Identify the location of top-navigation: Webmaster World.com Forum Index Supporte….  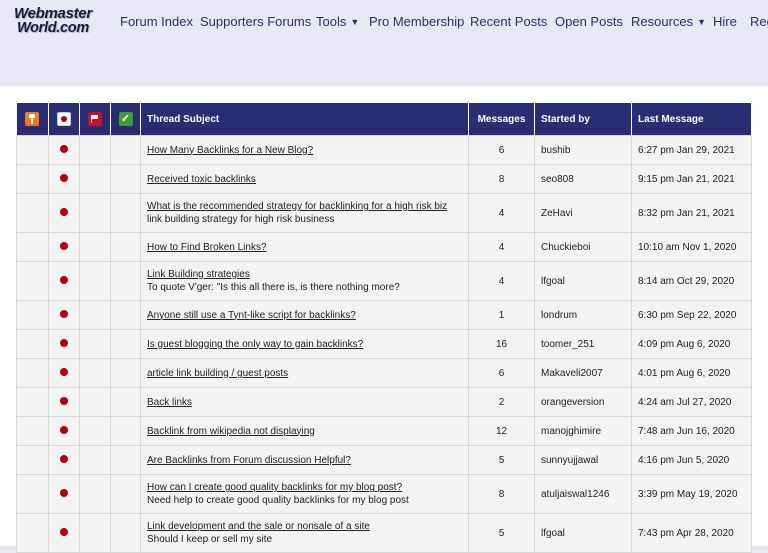
(384, 24).